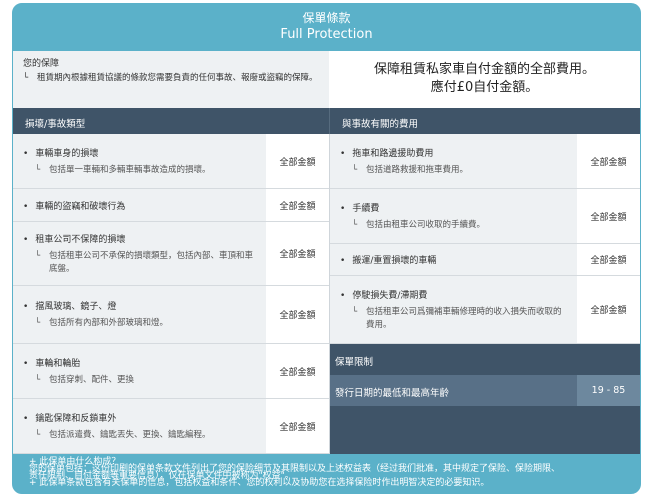  Describe the element at coordinates (608, 390) in the screenshot. I see `age-limit-value: 19 - 85` at that location.